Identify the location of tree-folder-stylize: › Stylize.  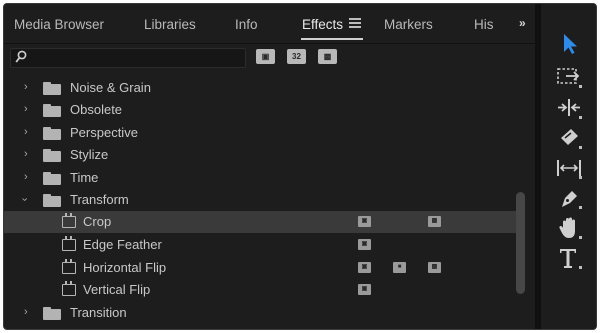
(262, 155).